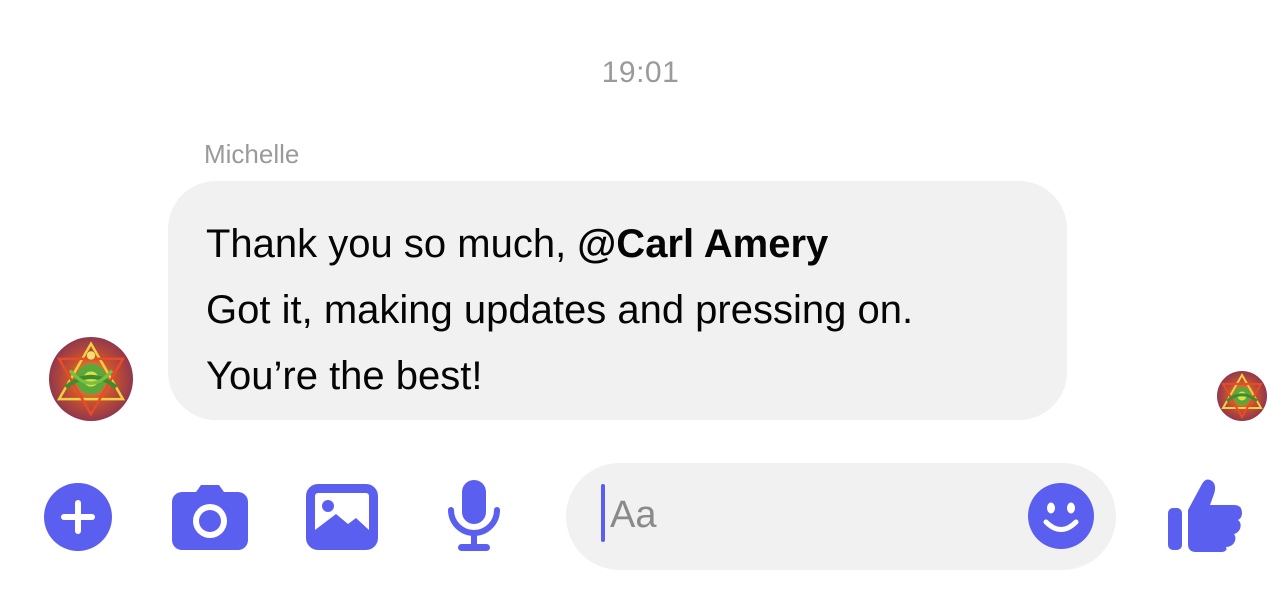 The width and height of the screenshot is (1281, 589). What do you see at coordinates (810, 515) in the screenshot?
I see `message-input` at bounding box center [810, 515].